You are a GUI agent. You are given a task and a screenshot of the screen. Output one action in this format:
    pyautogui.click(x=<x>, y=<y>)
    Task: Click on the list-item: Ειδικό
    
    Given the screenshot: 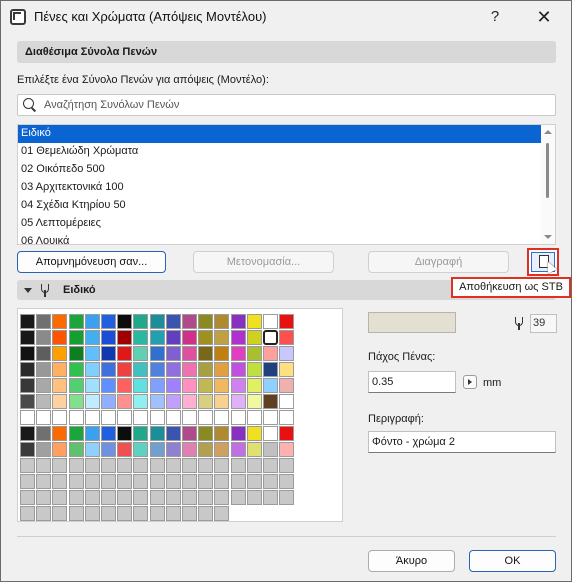 What is the action you would take?
    pyautogui.click(x=279, y=134)
    